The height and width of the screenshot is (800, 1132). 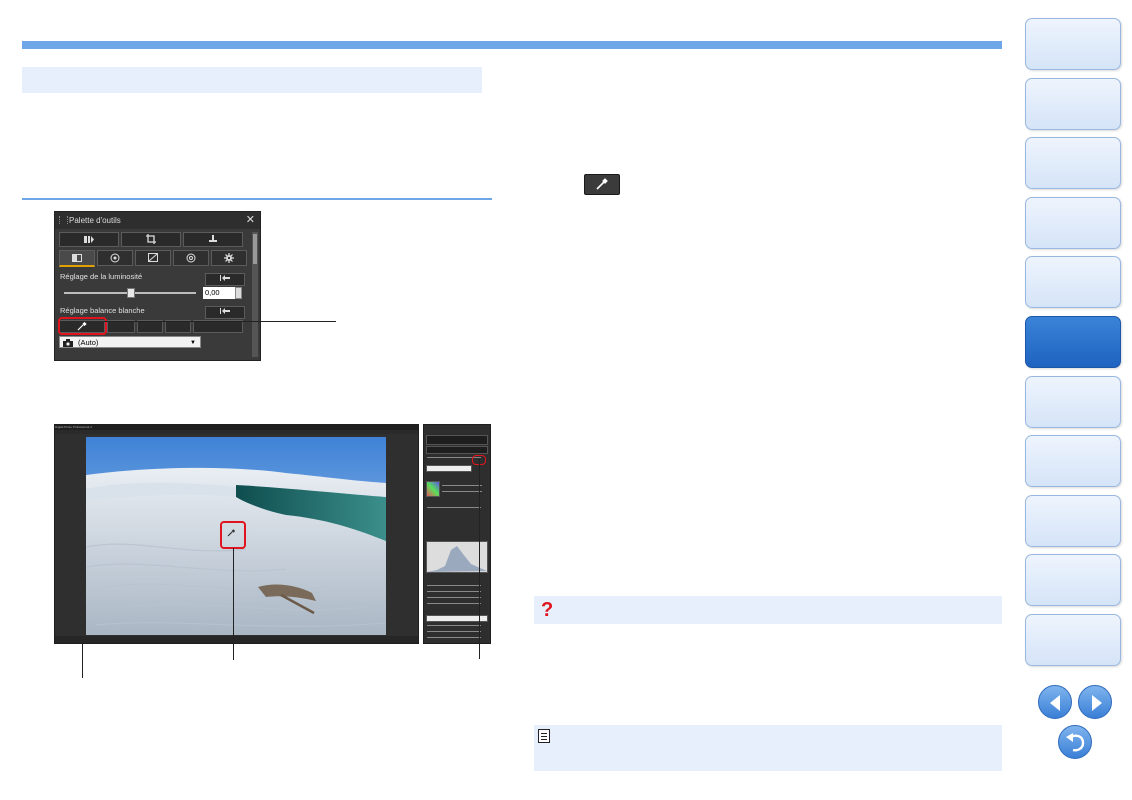 I want to click on tab-settings, so click(x=229, y=258).